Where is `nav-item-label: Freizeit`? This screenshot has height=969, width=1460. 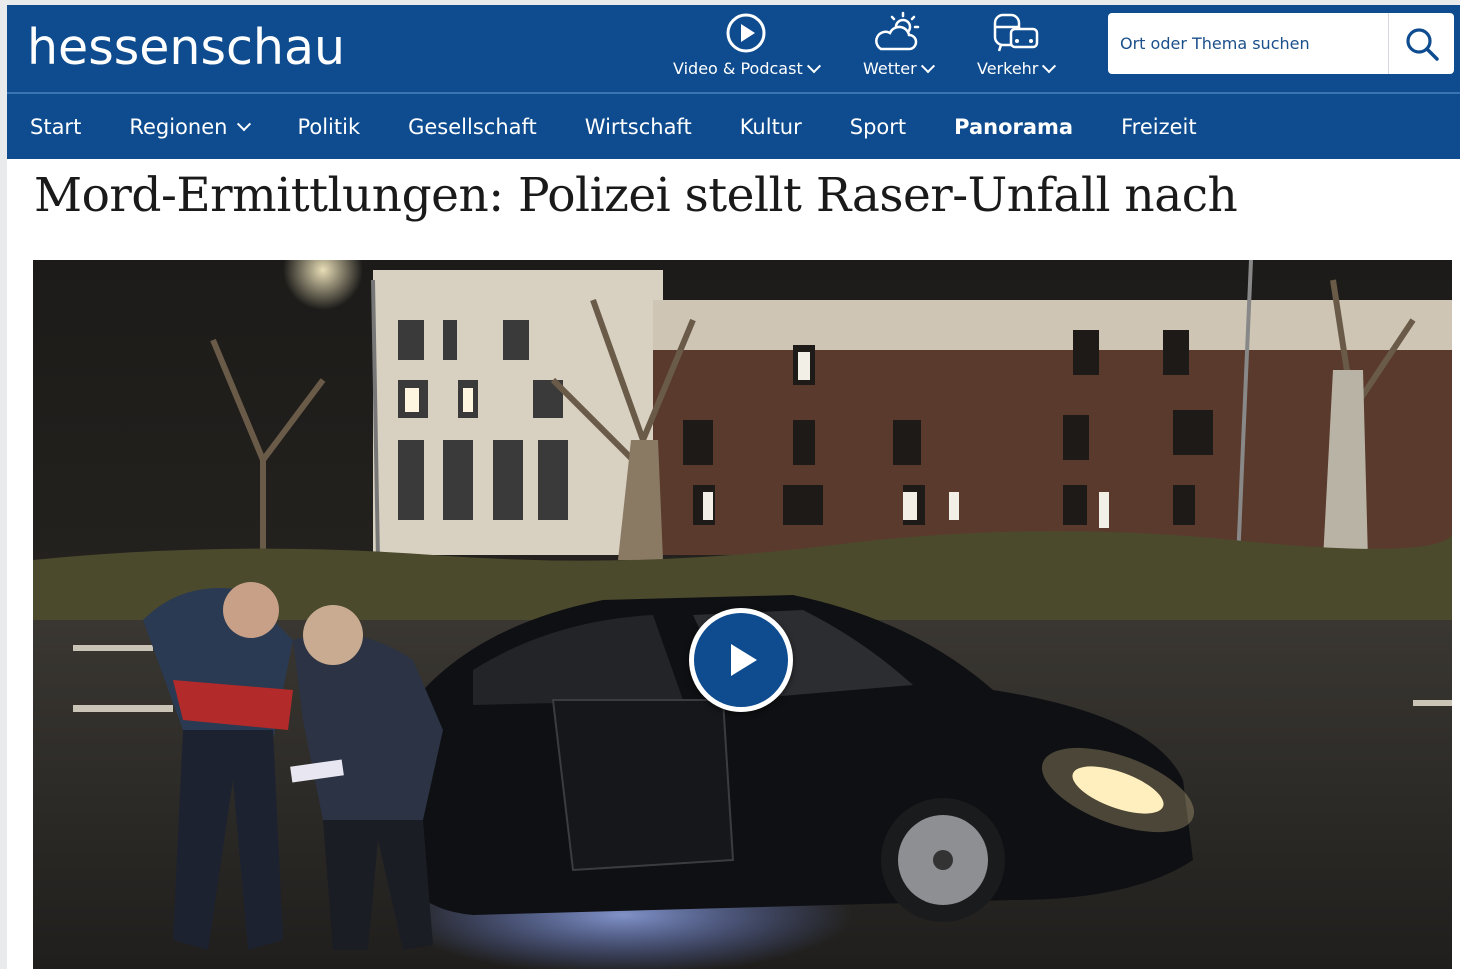
nav-item-label: Freizeit is located at coordinates (1159, 126).